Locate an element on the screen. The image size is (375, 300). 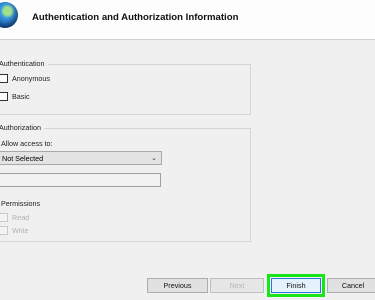
chevron-down-icon: ⌄ is located at coordinates (154, 158).